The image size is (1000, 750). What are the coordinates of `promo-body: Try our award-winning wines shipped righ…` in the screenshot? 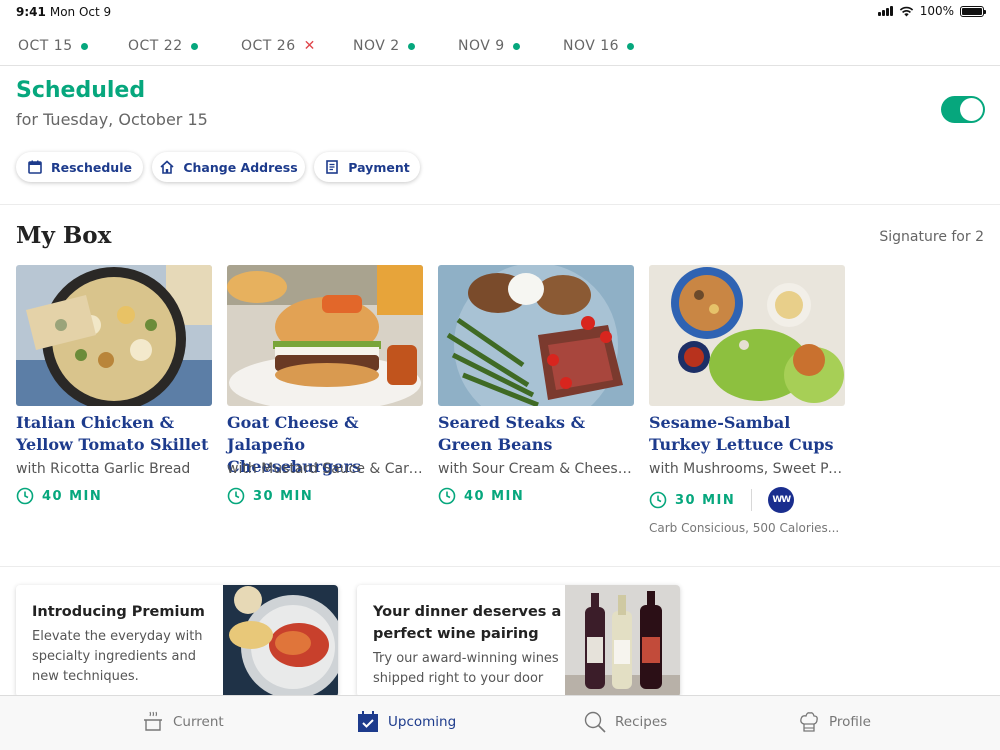 It's located at (466, 668).